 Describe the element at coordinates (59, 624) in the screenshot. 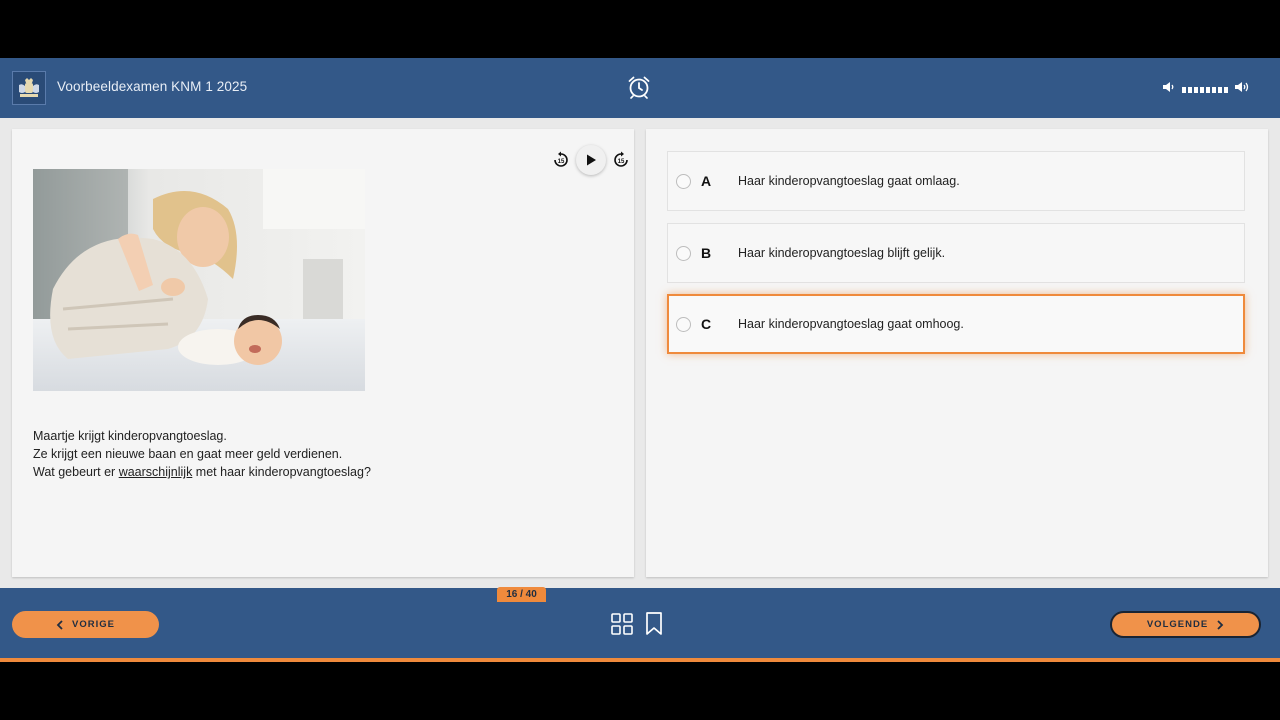

I see `chevron-left-icon` at that location.